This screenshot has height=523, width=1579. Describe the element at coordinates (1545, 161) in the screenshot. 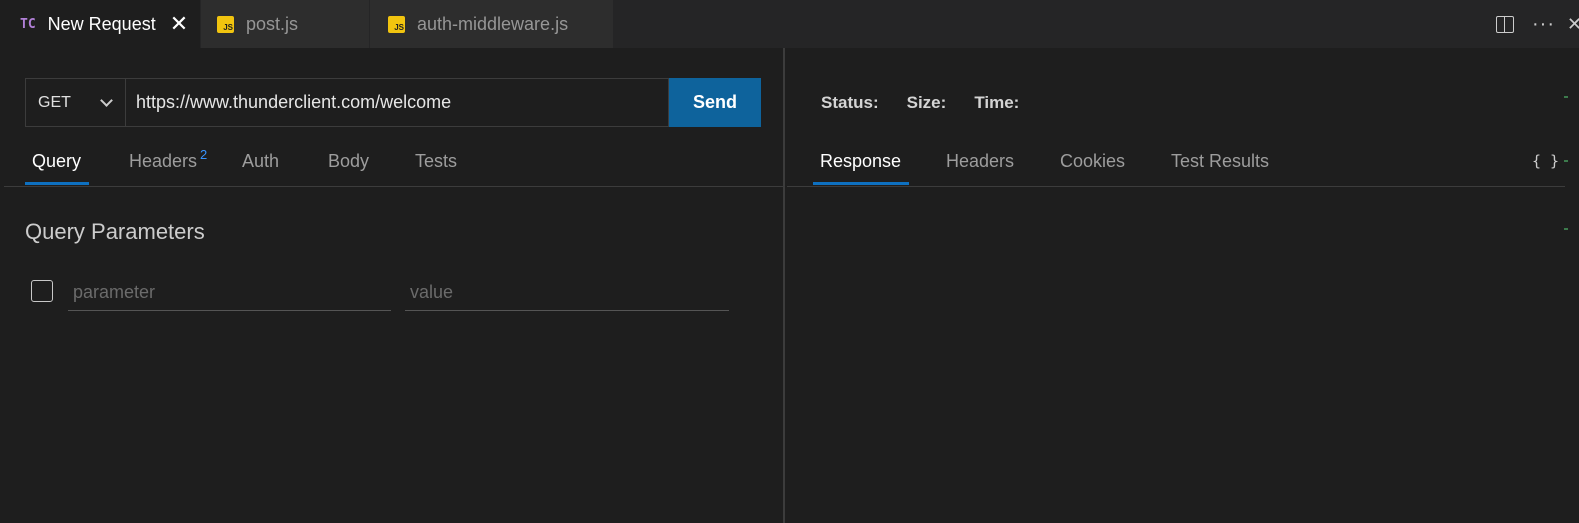

I see `format-json-button: { }` at that location.